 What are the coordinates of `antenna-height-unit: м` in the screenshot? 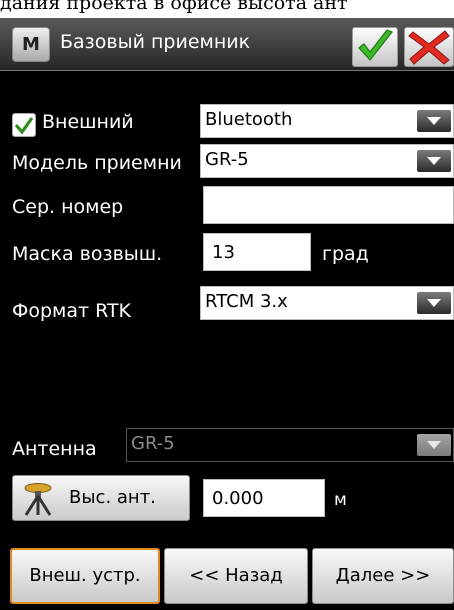 It's located at (340, 500).